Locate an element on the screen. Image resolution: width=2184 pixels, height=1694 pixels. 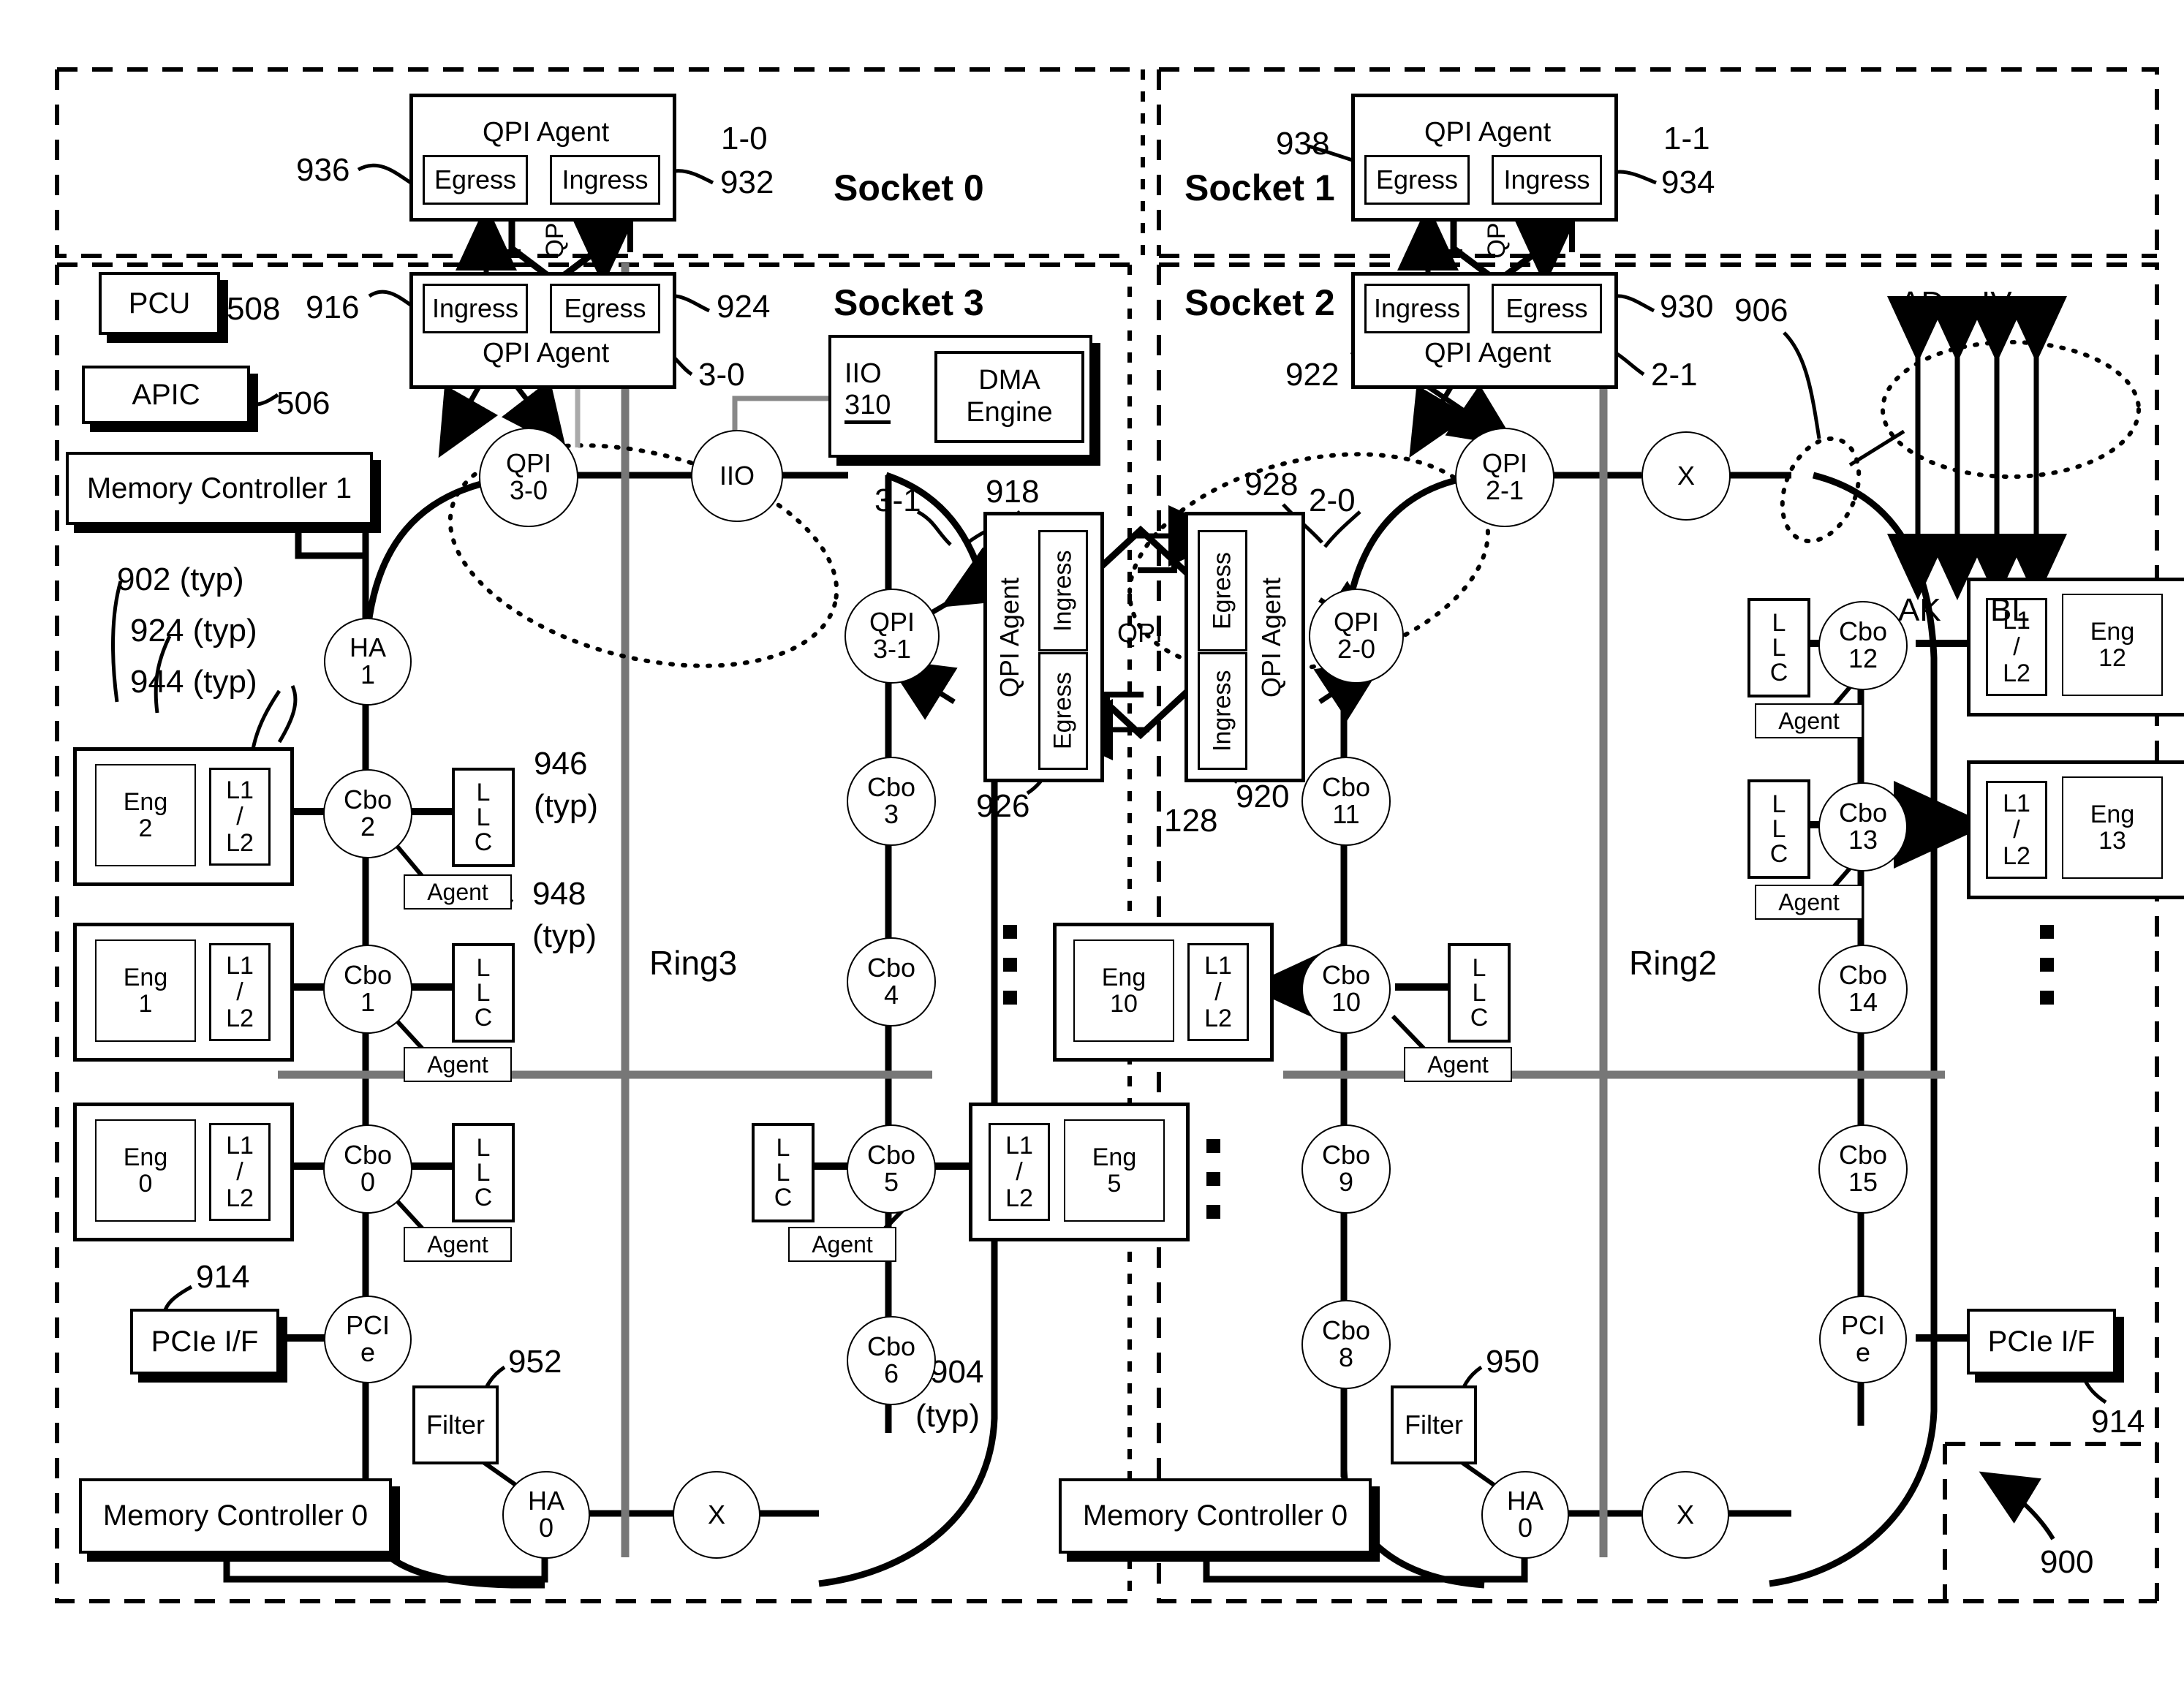
dma-line2: Engine is located at coordinates (1009, 413).